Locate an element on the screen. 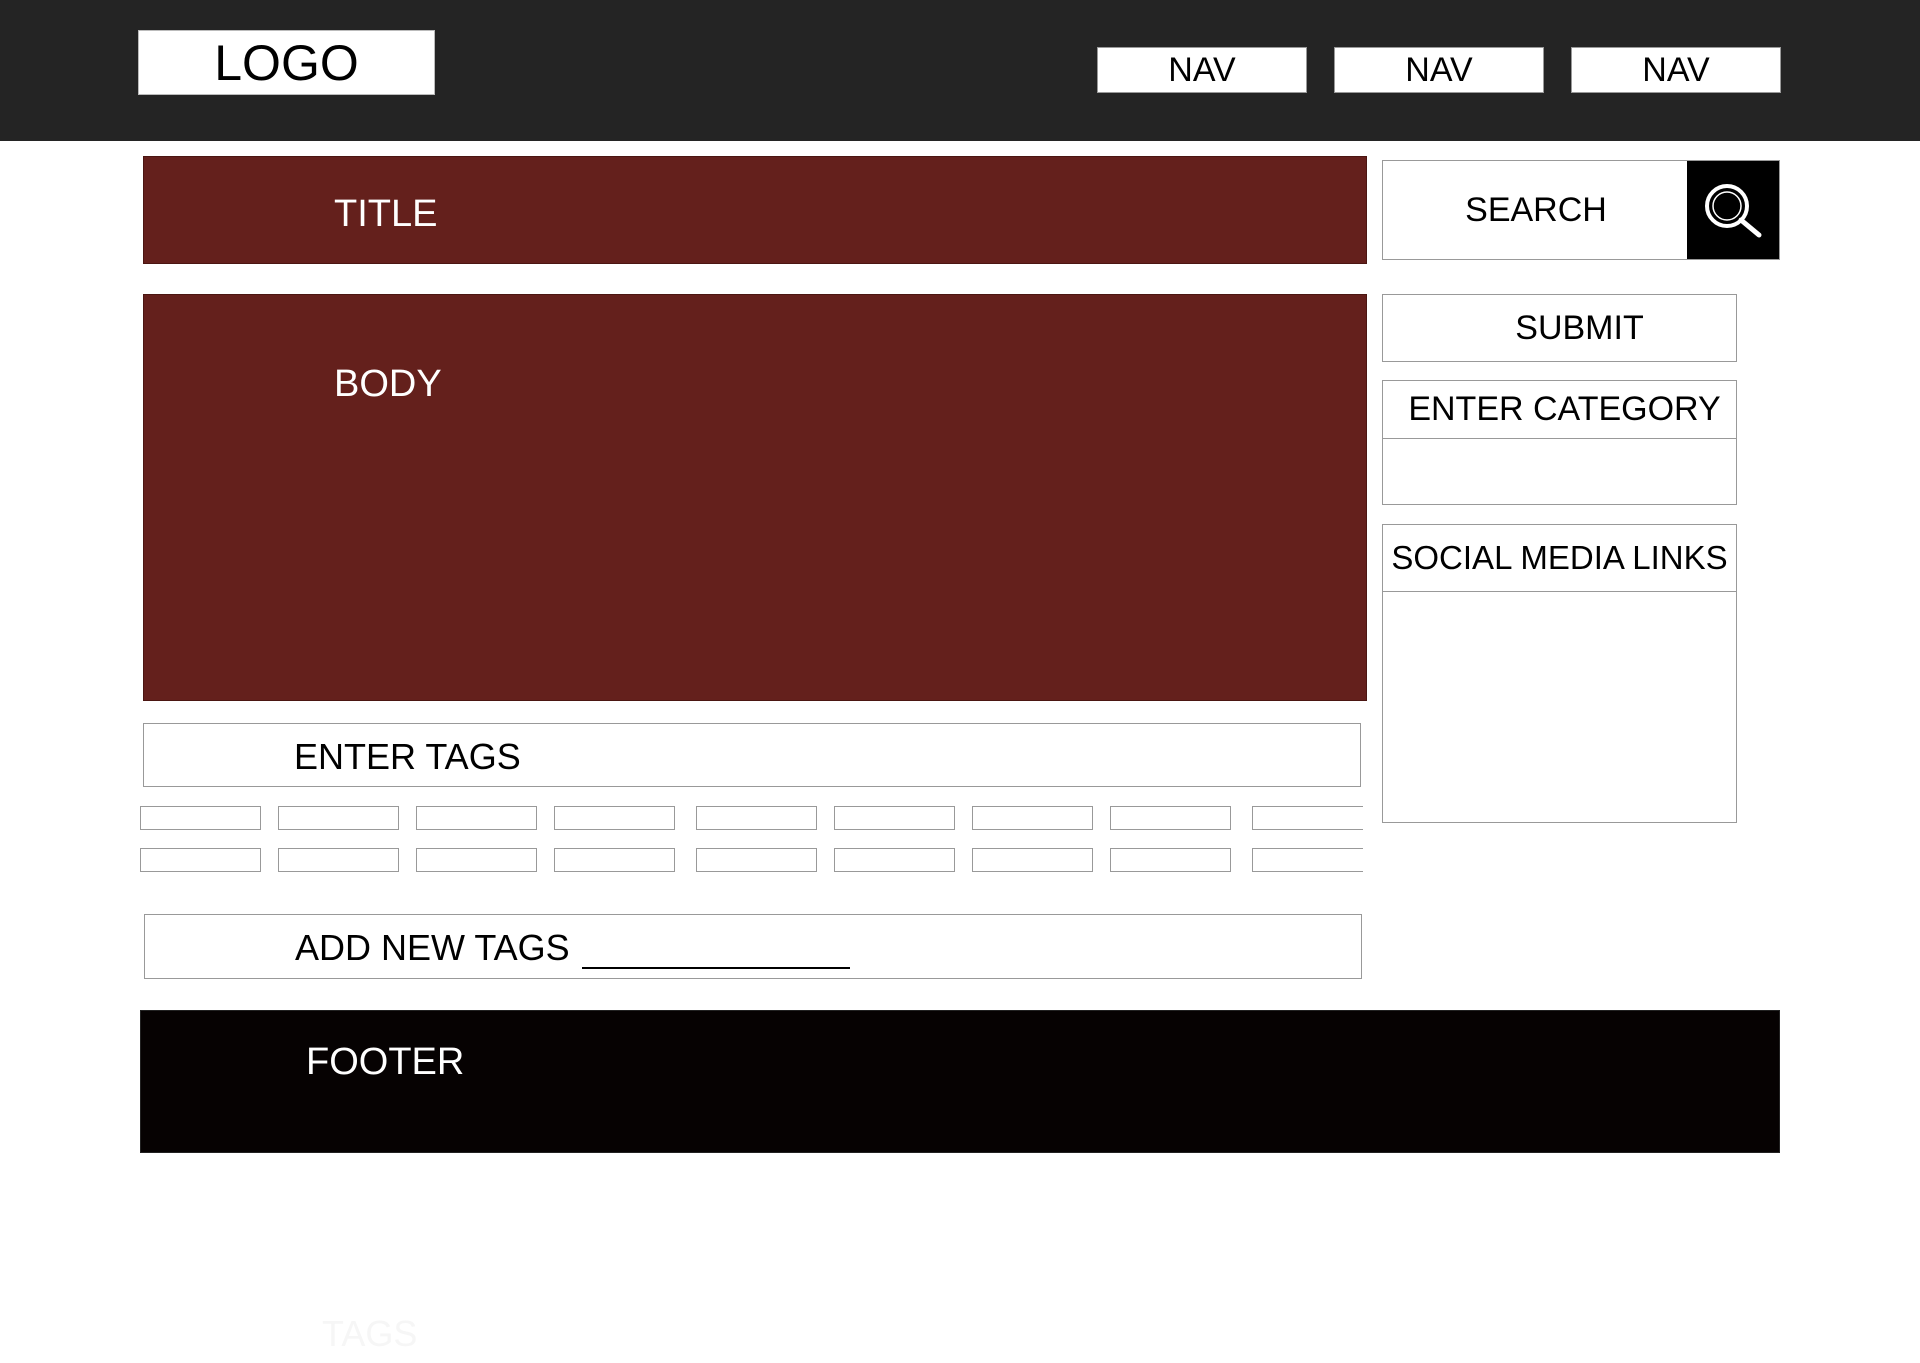  category-label: ENTER CATEGORY is located at coordinates (1559, 410).